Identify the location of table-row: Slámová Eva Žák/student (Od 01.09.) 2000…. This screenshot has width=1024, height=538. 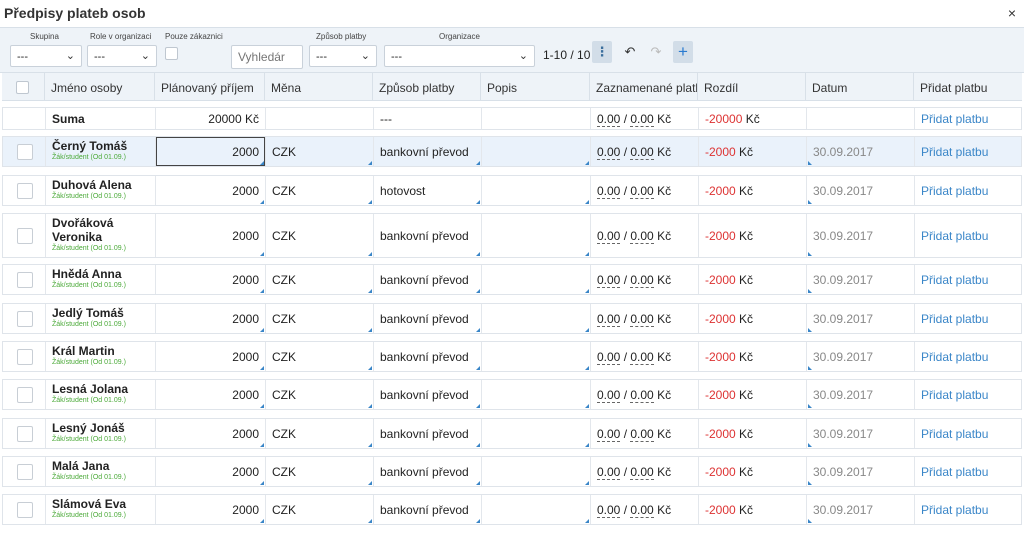
(512, 509).